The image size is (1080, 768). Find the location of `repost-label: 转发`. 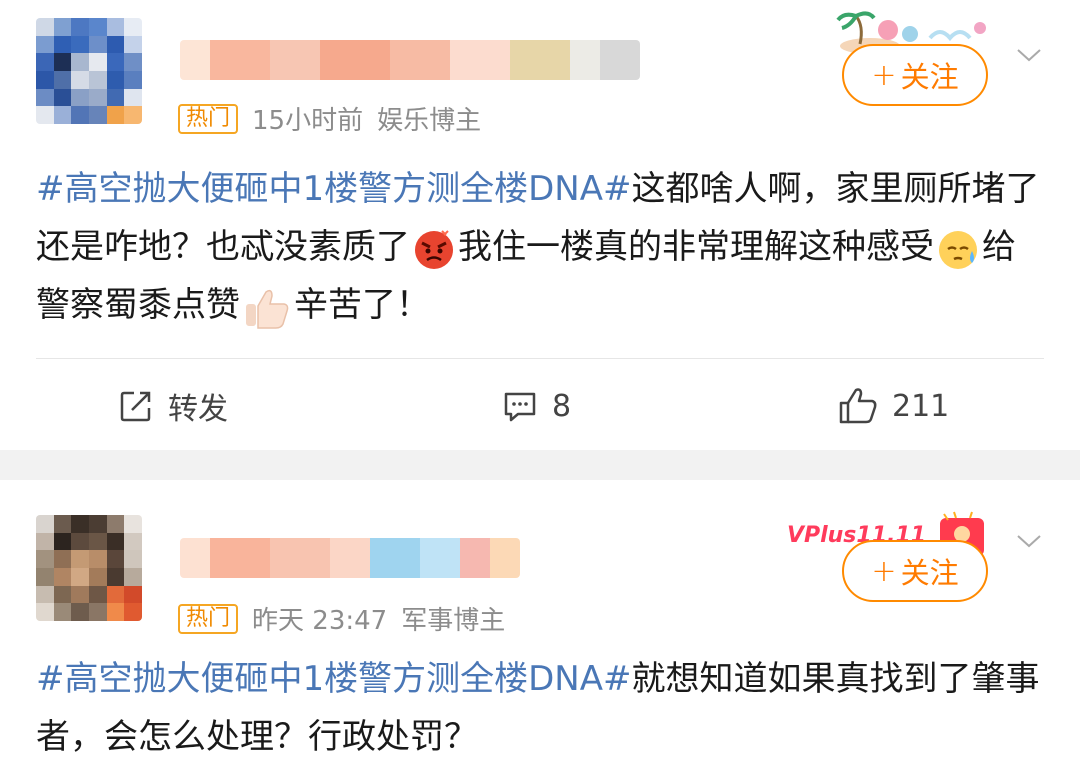

repost-label: 转发 is located at coordinates (198, 409).